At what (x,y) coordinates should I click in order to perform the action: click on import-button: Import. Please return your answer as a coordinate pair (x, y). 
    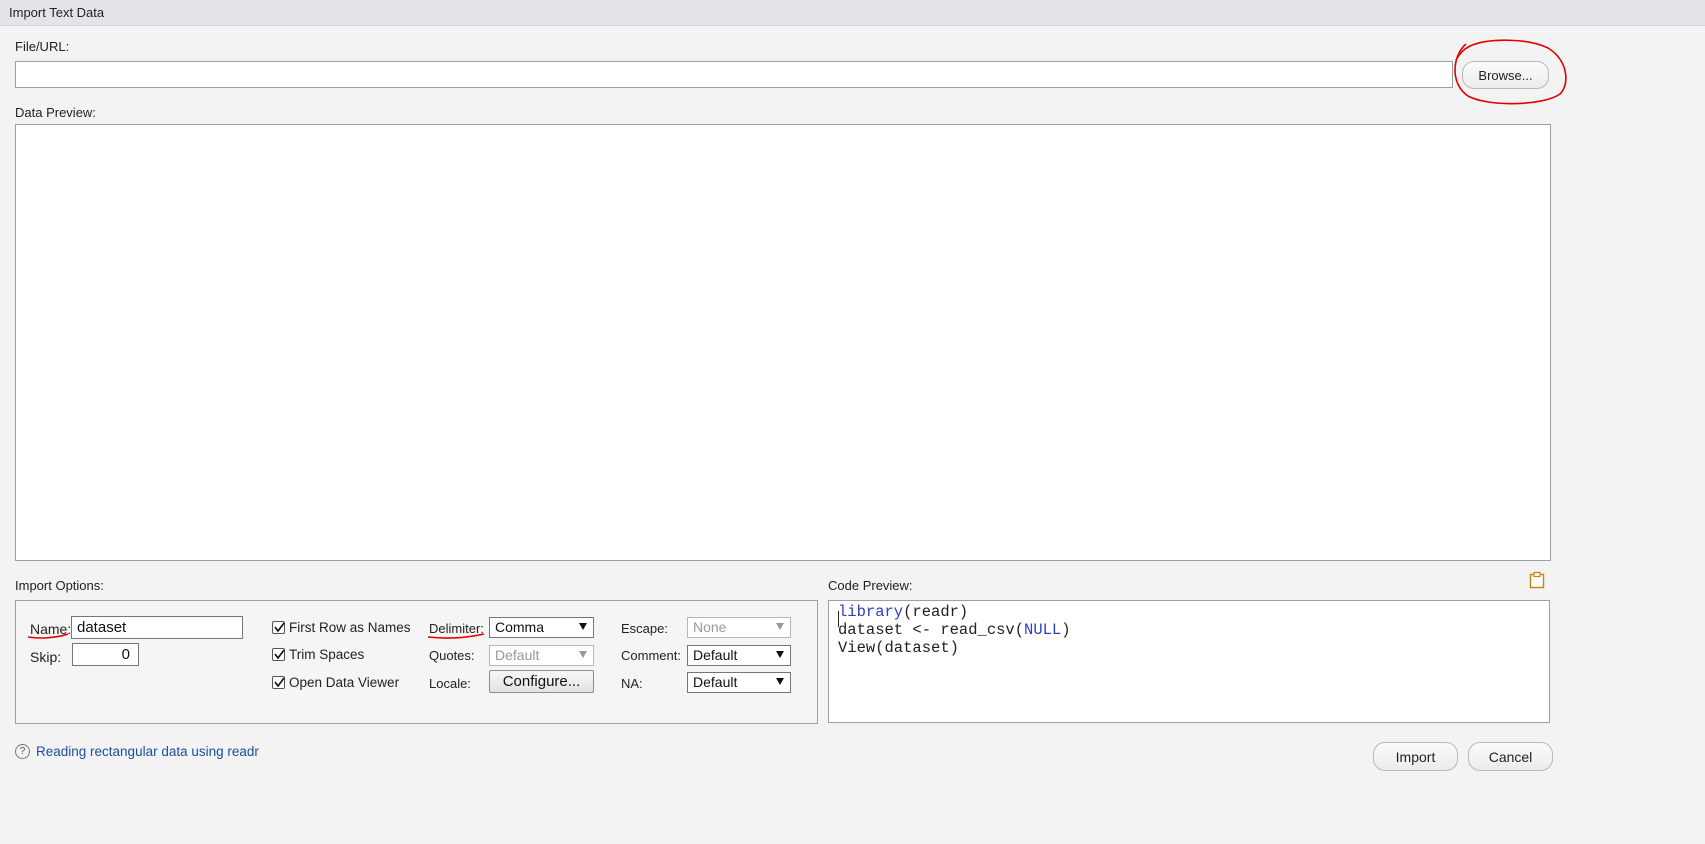
    Looking at the image, I should click on (1415, 756).